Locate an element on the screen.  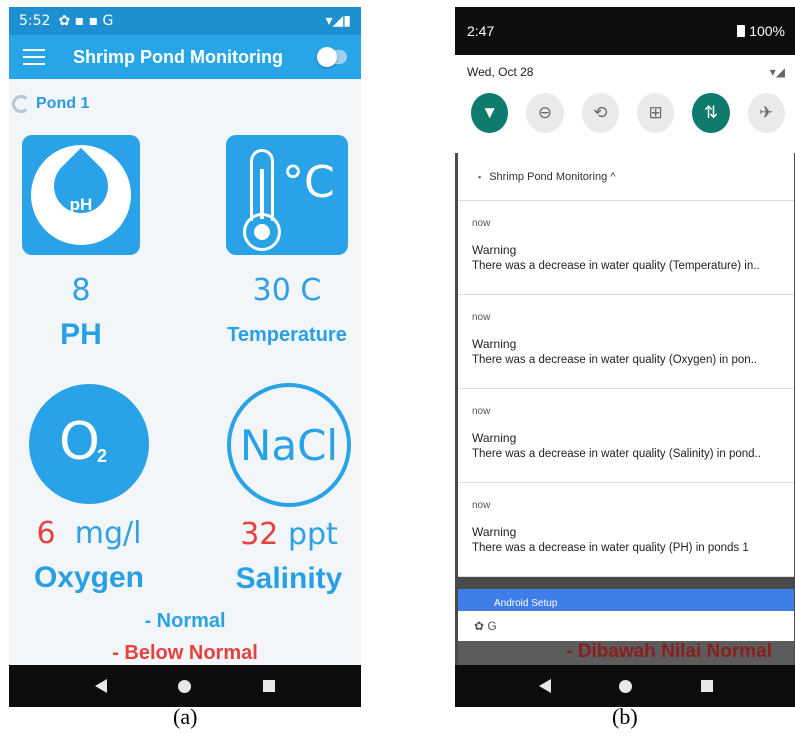
thermometer-icon: °C is located at coordinates (287, 195).